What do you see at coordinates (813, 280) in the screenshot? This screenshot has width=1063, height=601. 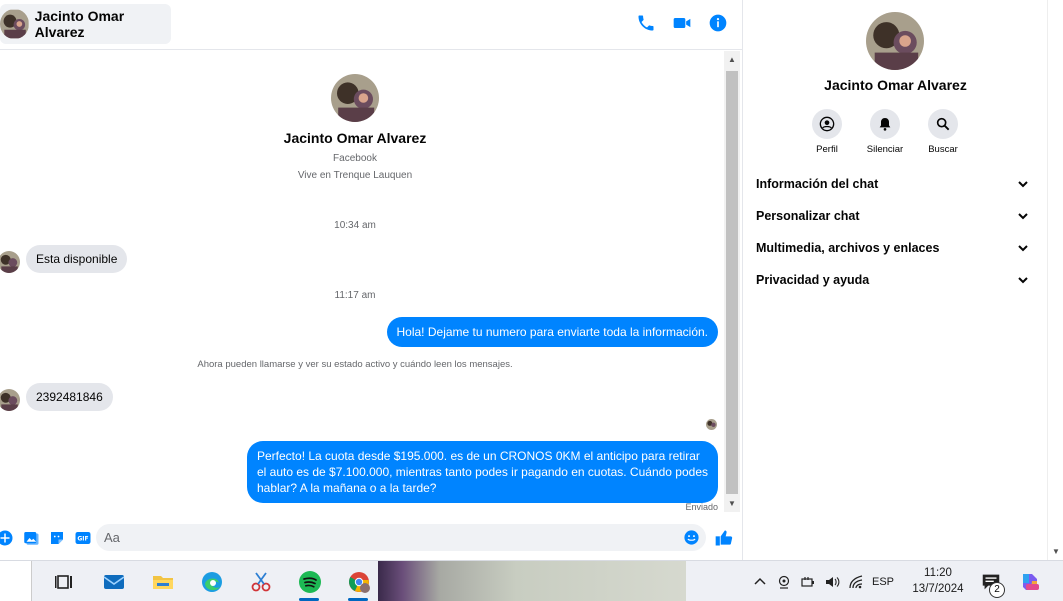 I see `section-label: Privacidad y ayuda` at bounding box center [813, 280].